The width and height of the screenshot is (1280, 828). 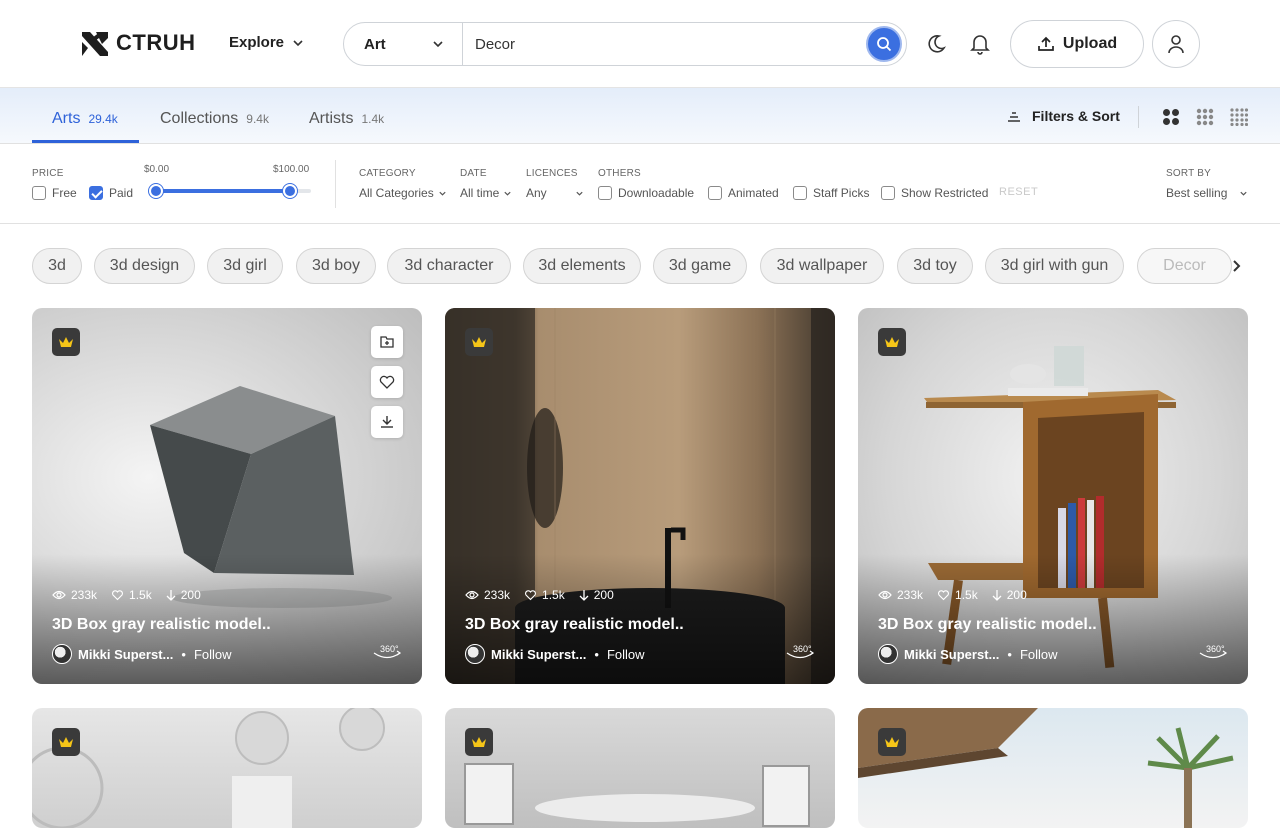 What do you see at coordinates (555, 193) in the screenshot?
I see `licences-select: Any` at bounding box center [555, 193].